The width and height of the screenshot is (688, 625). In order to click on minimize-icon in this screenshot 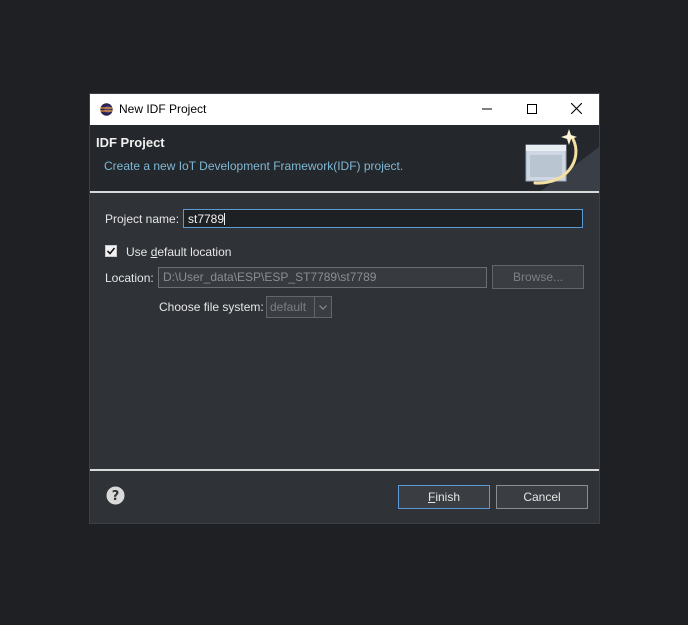, I will do `click(486, 110)`.